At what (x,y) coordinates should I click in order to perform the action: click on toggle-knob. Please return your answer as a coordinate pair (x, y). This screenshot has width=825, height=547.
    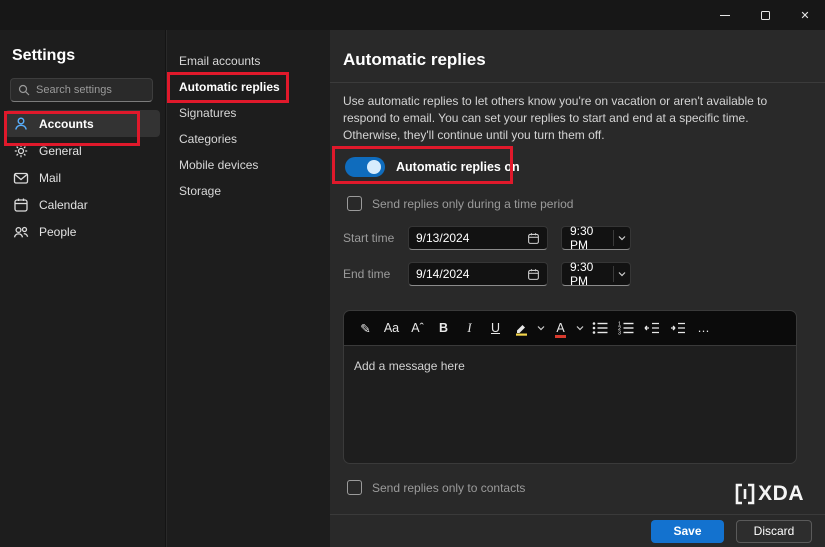
    Looking at the image, I should click on (374, 167).